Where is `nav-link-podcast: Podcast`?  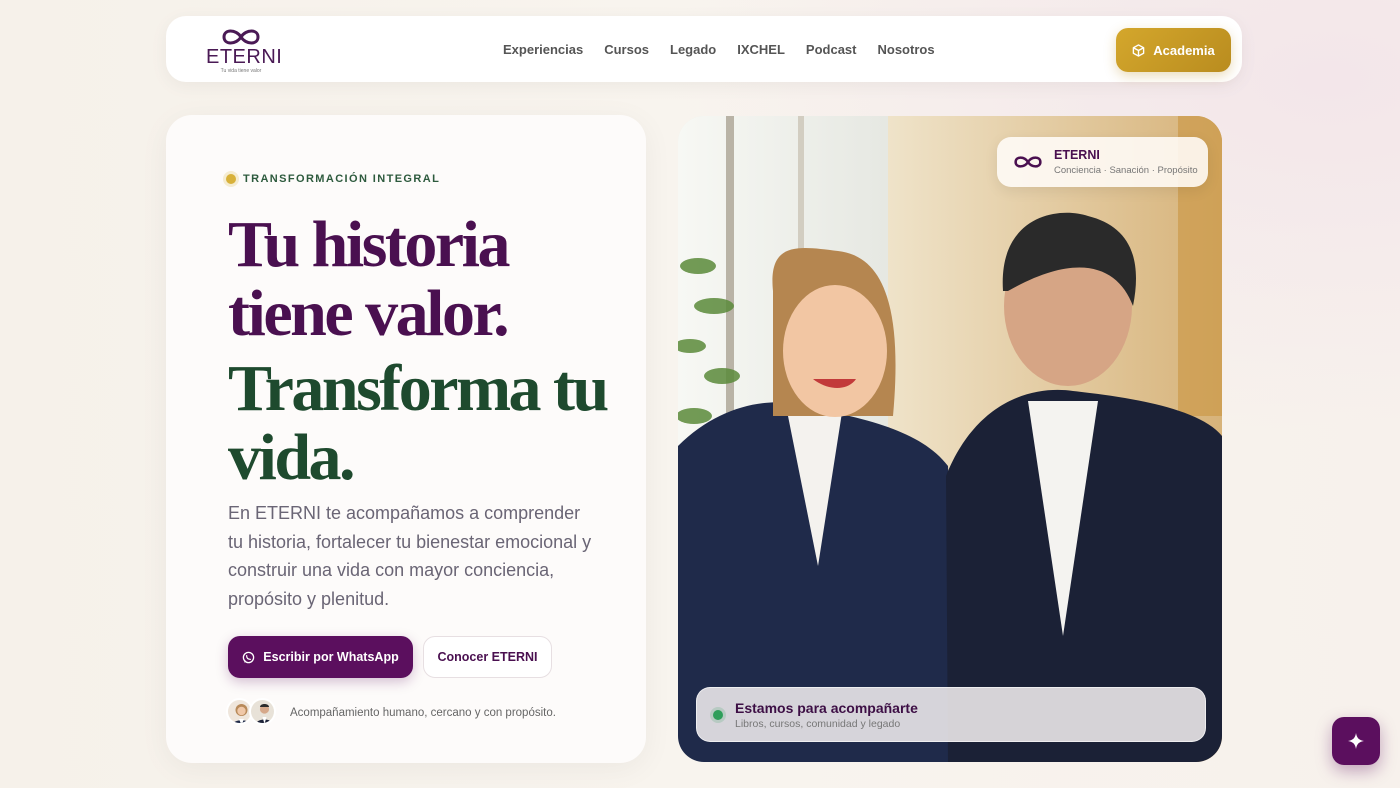
nav-link-podcast: Podcast is located at coordinates (831, 49).